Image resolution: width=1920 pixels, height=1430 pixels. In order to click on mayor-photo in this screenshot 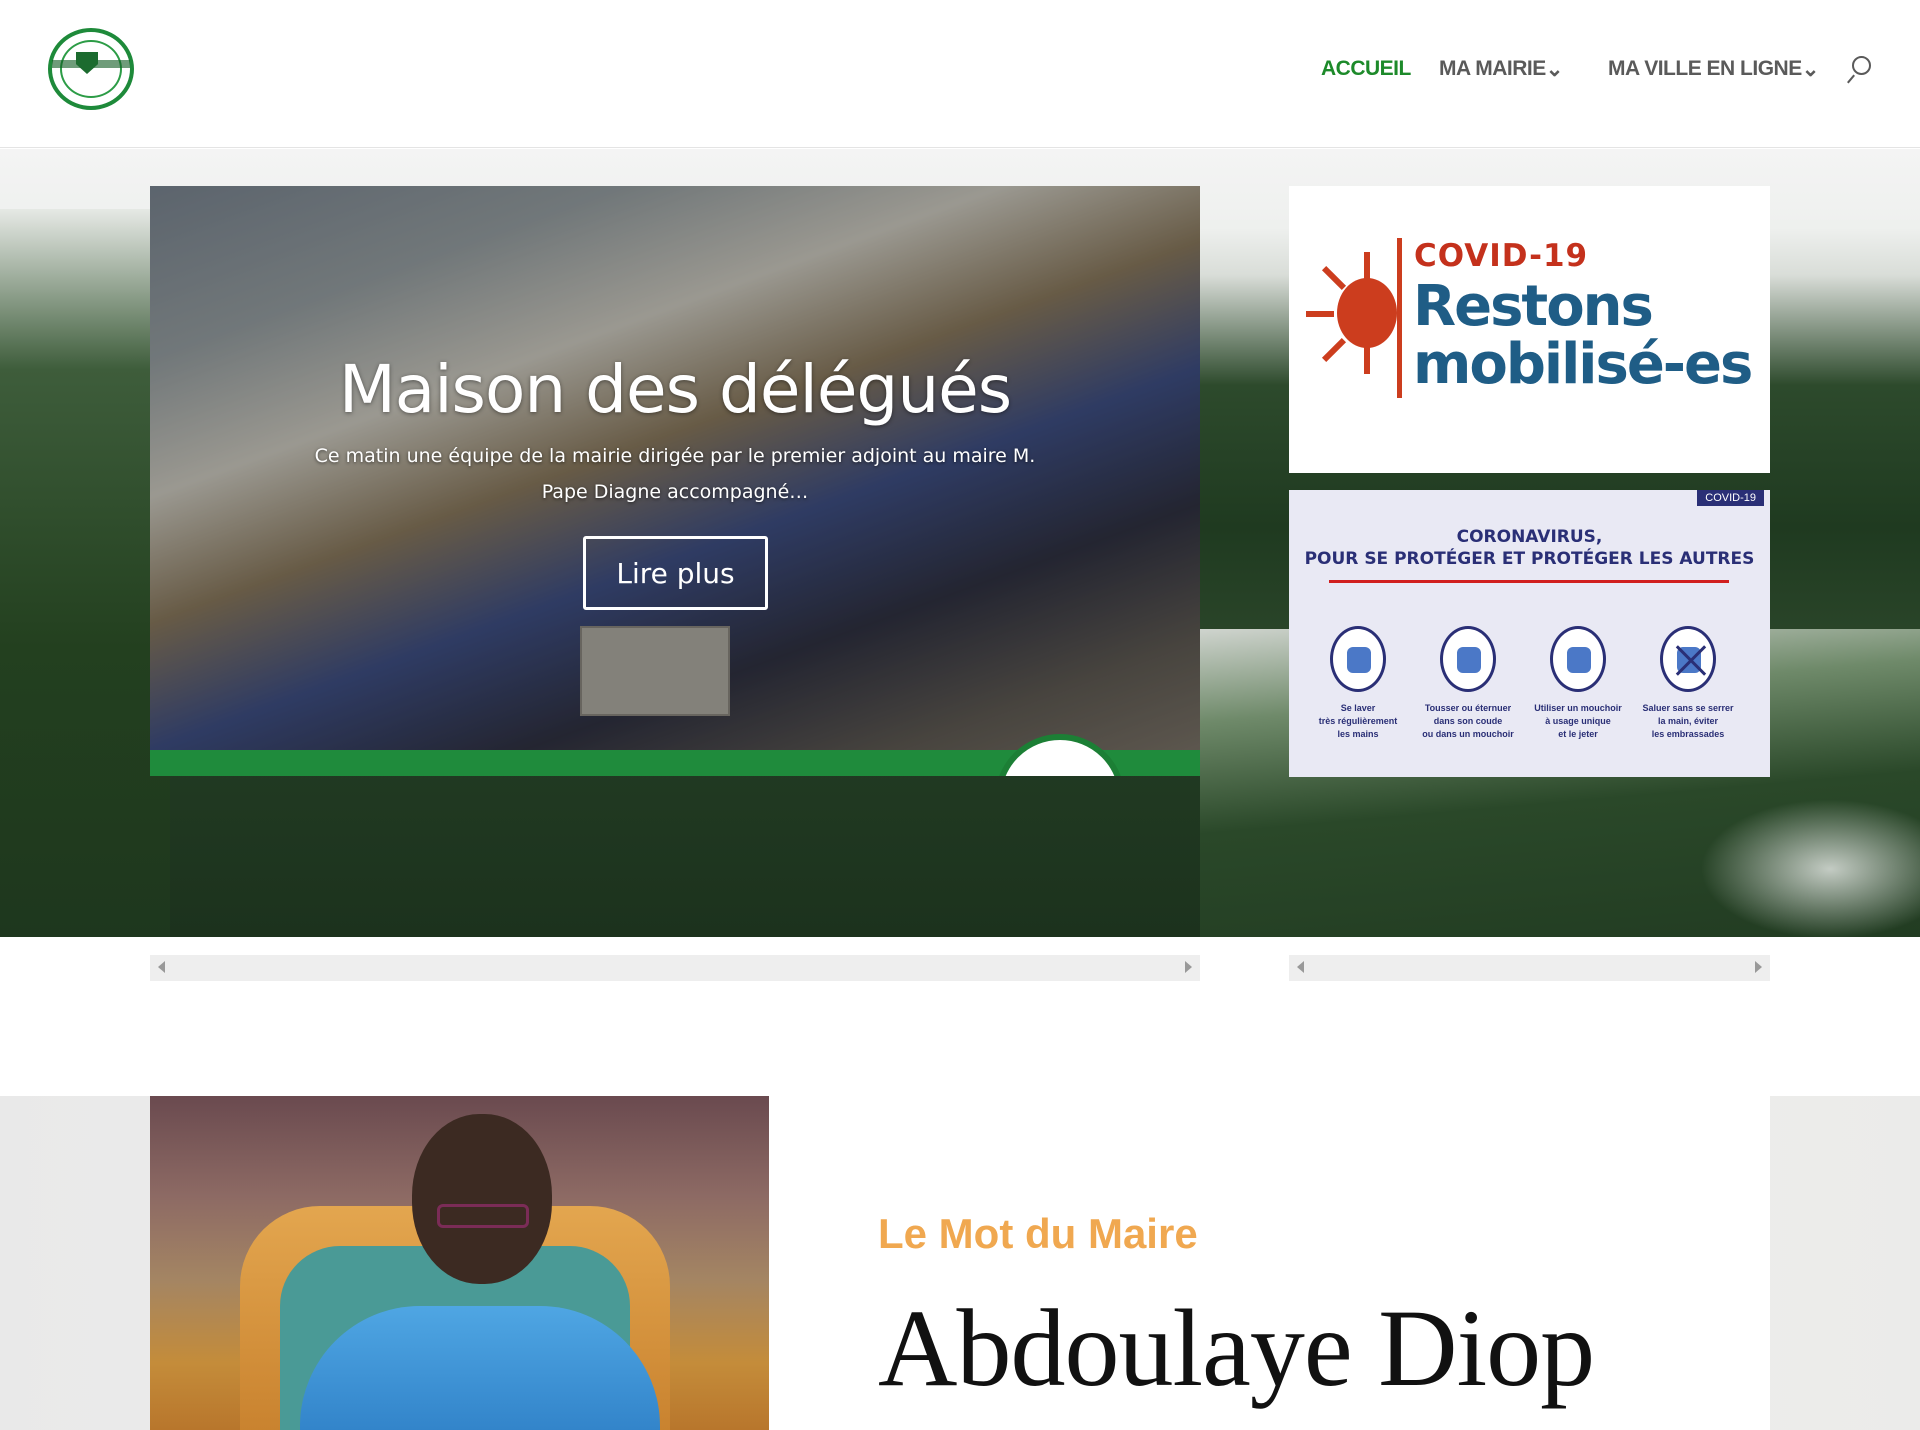, I will do `click(459, 1263)`.